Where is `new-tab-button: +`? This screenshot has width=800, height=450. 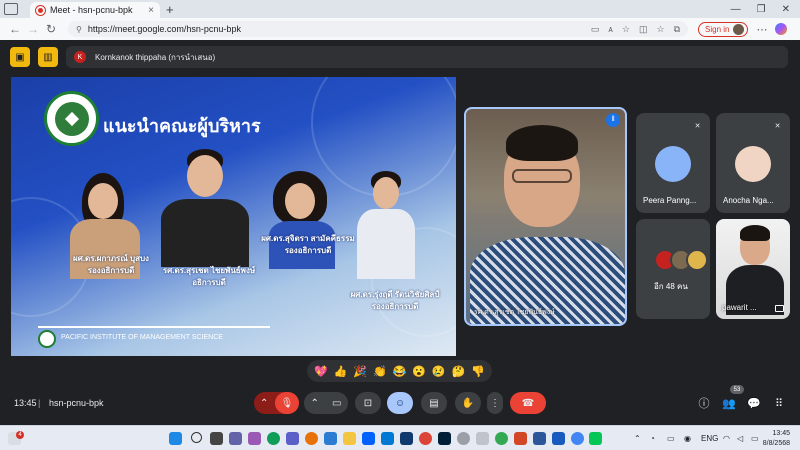 new-tab-button: + is located at coordinates (170, 9).